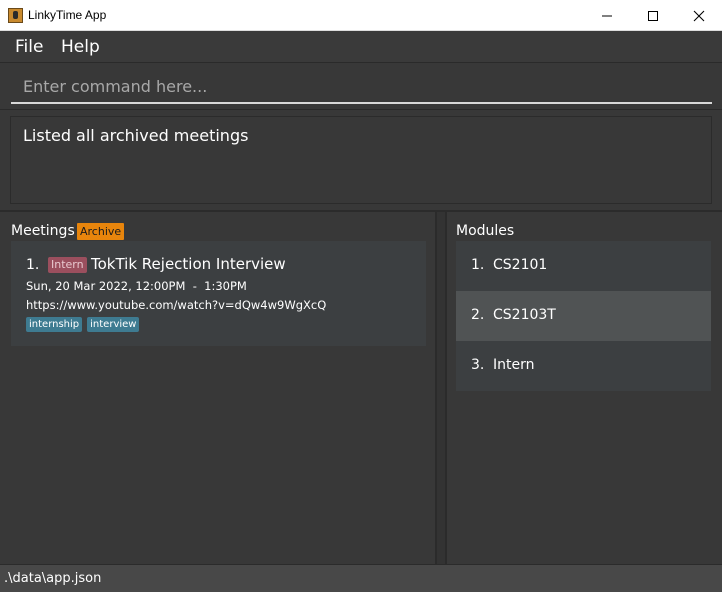  Describe the element at coordinates (524, 315) in the screenshot. I see `module-name: CS2103T` at that location.